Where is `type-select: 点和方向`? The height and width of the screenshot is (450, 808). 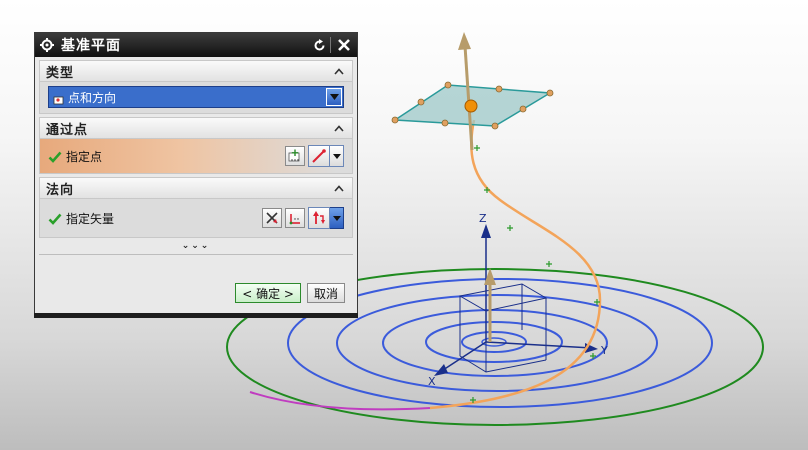 type-select: 点和方向 is located at coordinates (196, 97).